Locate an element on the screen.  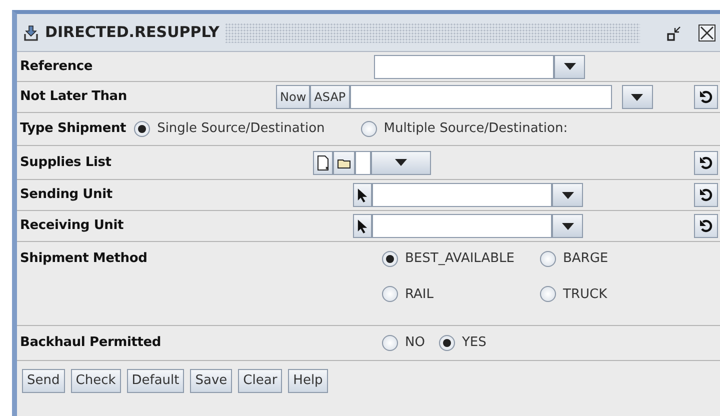
radio-option: TRUCK is located at coordinates (574, 294).